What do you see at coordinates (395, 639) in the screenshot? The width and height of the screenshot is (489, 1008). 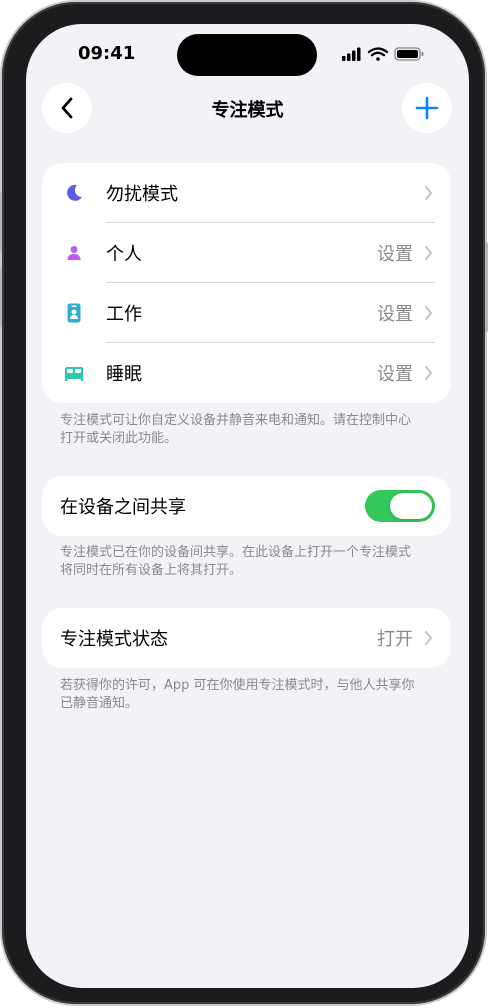 I see `focus-status-value: 打开` at bounding box center [395, 639].